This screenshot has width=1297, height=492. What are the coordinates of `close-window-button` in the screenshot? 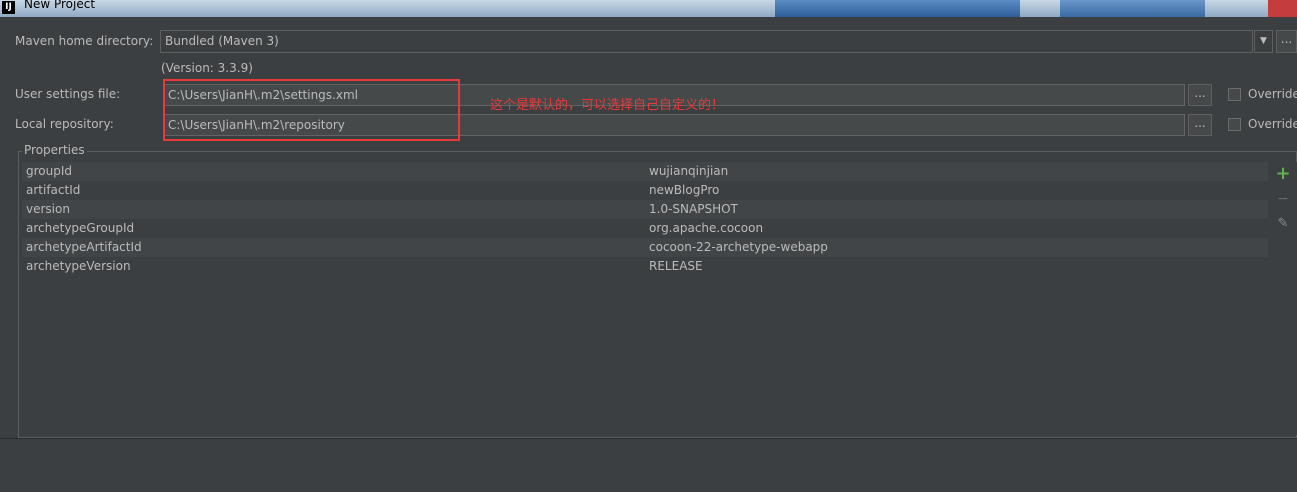 It's located at (1282, 8).